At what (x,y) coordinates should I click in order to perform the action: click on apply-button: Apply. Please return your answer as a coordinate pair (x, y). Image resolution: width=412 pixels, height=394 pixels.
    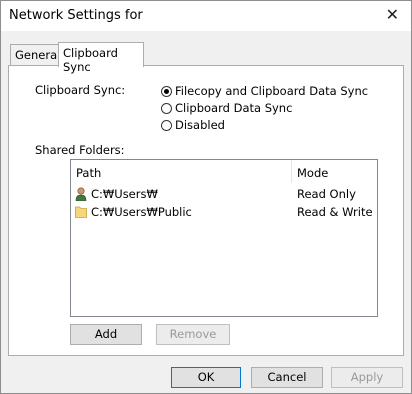
    Looking at the image, I should click on (367, 377).